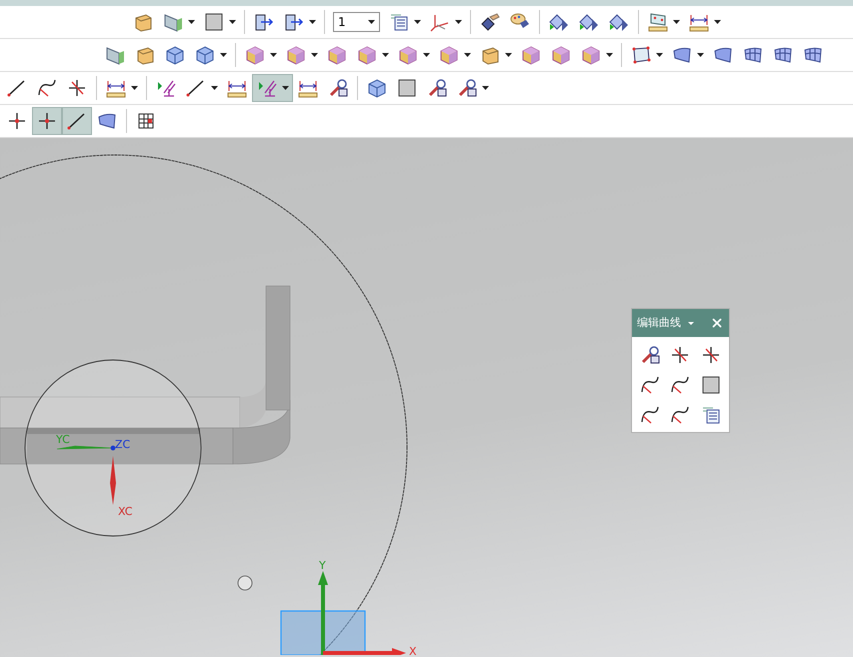 The width and height of the screenshot is (853, 657). What do you see at coordinates (47, 88) in the screenshot?
I see `curve-icon` at bounding box center [47, 88].